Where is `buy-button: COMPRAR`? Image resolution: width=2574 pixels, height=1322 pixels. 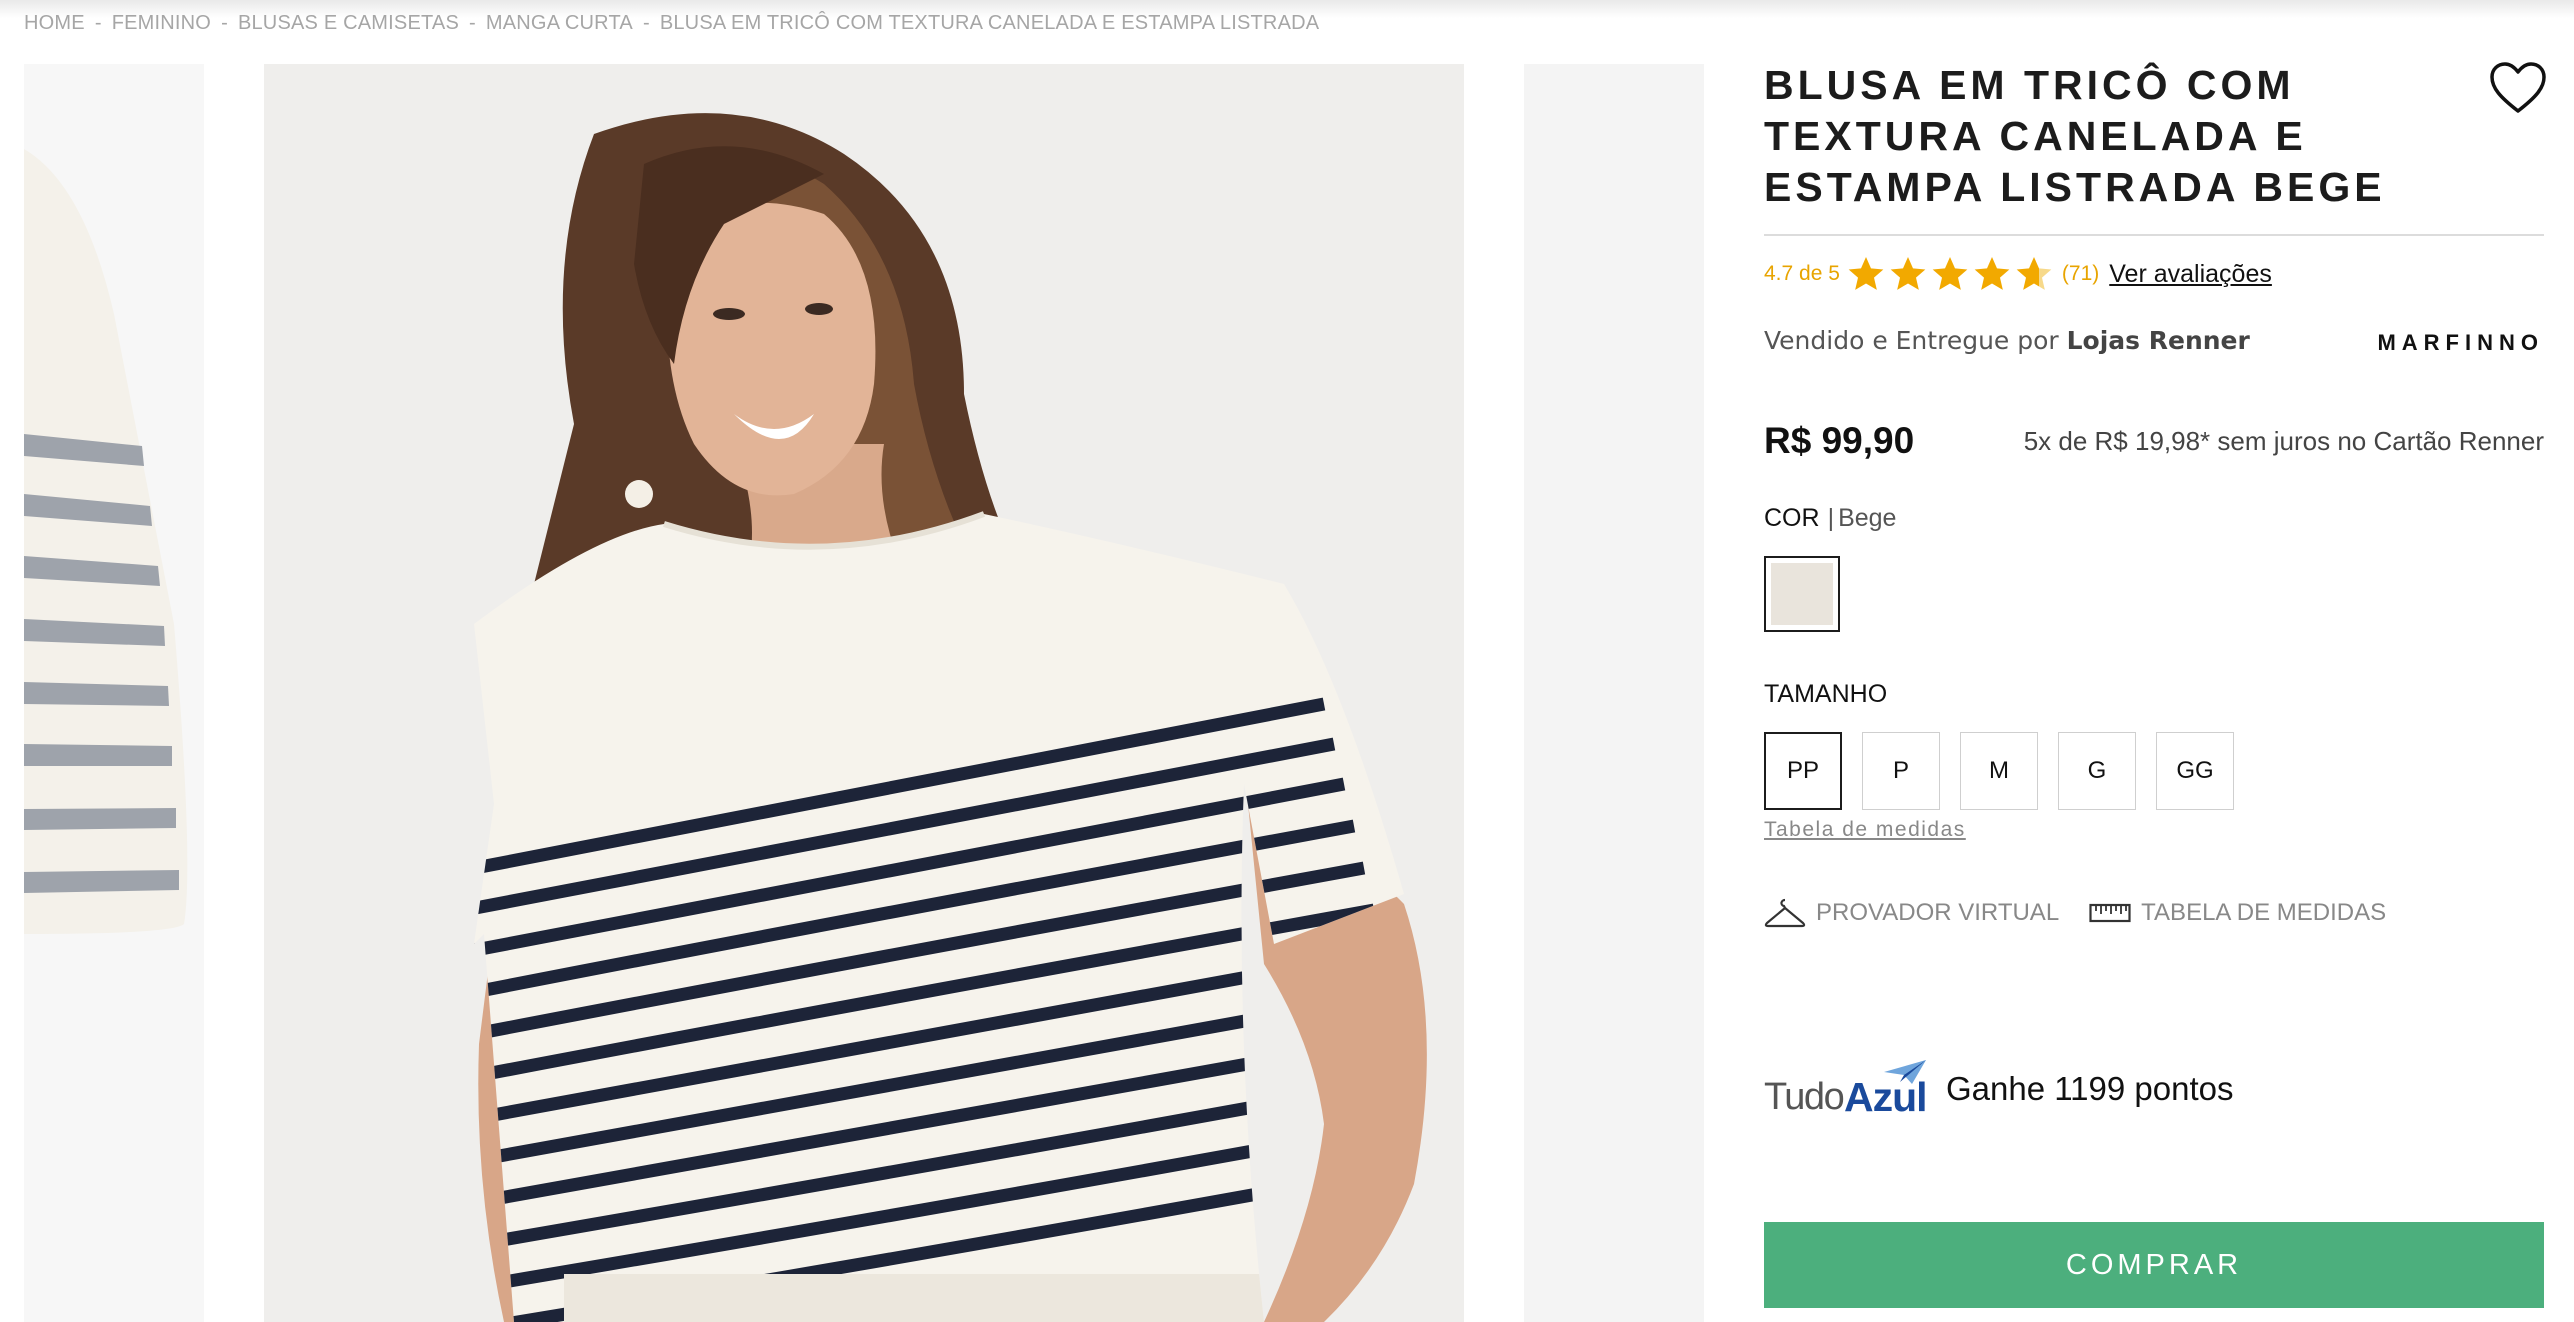 buy-button: COMPRAR is located at coordinates (2154, 1265).